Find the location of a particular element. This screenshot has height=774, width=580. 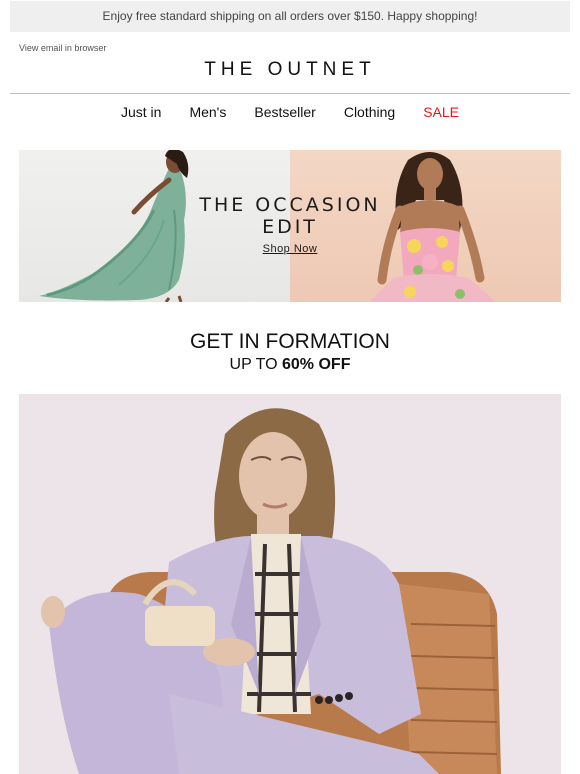

hero-title: THE OCCASION EDIT is located at coordinates (290, 216).